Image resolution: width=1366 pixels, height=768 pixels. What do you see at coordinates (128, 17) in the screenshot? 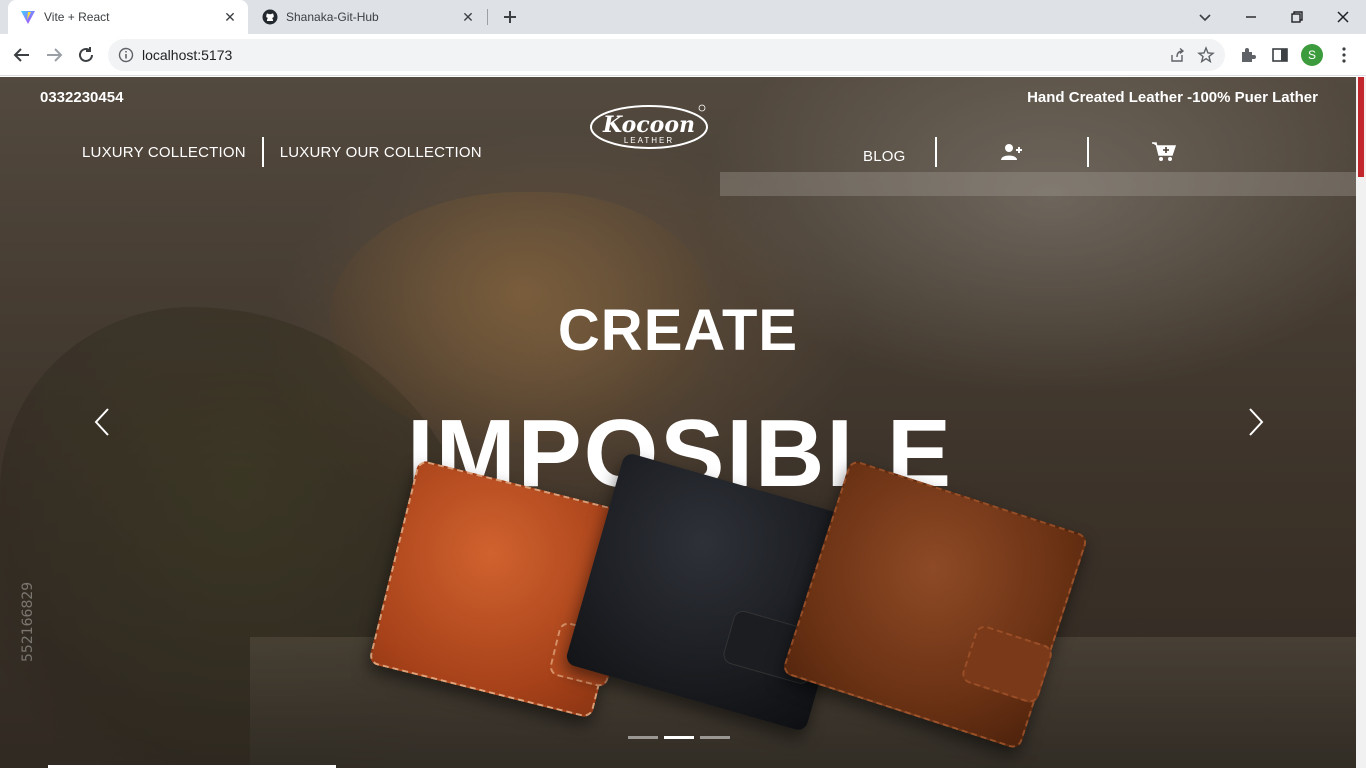
I see `tab-vite-react: Vite + React ✕` at bounding box center [128, 17].